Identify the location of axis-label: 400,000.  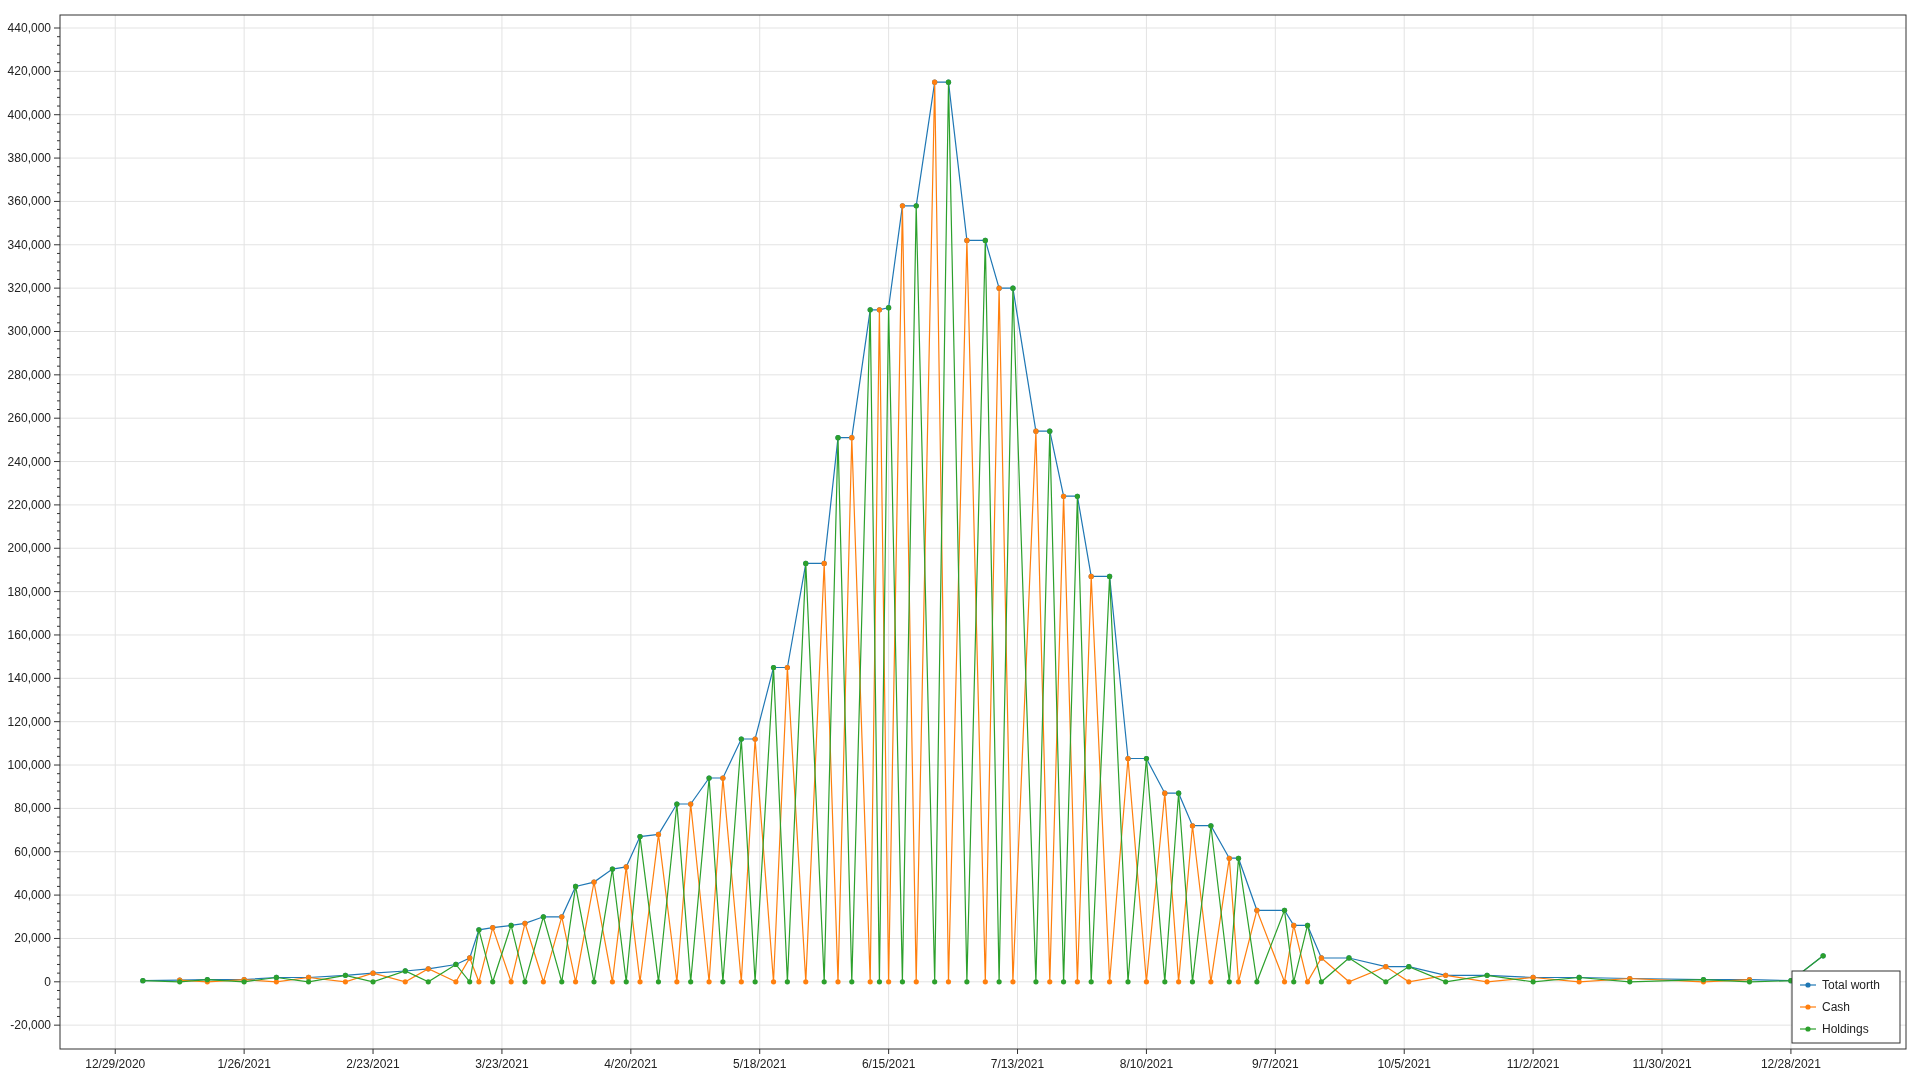
(29, 114).